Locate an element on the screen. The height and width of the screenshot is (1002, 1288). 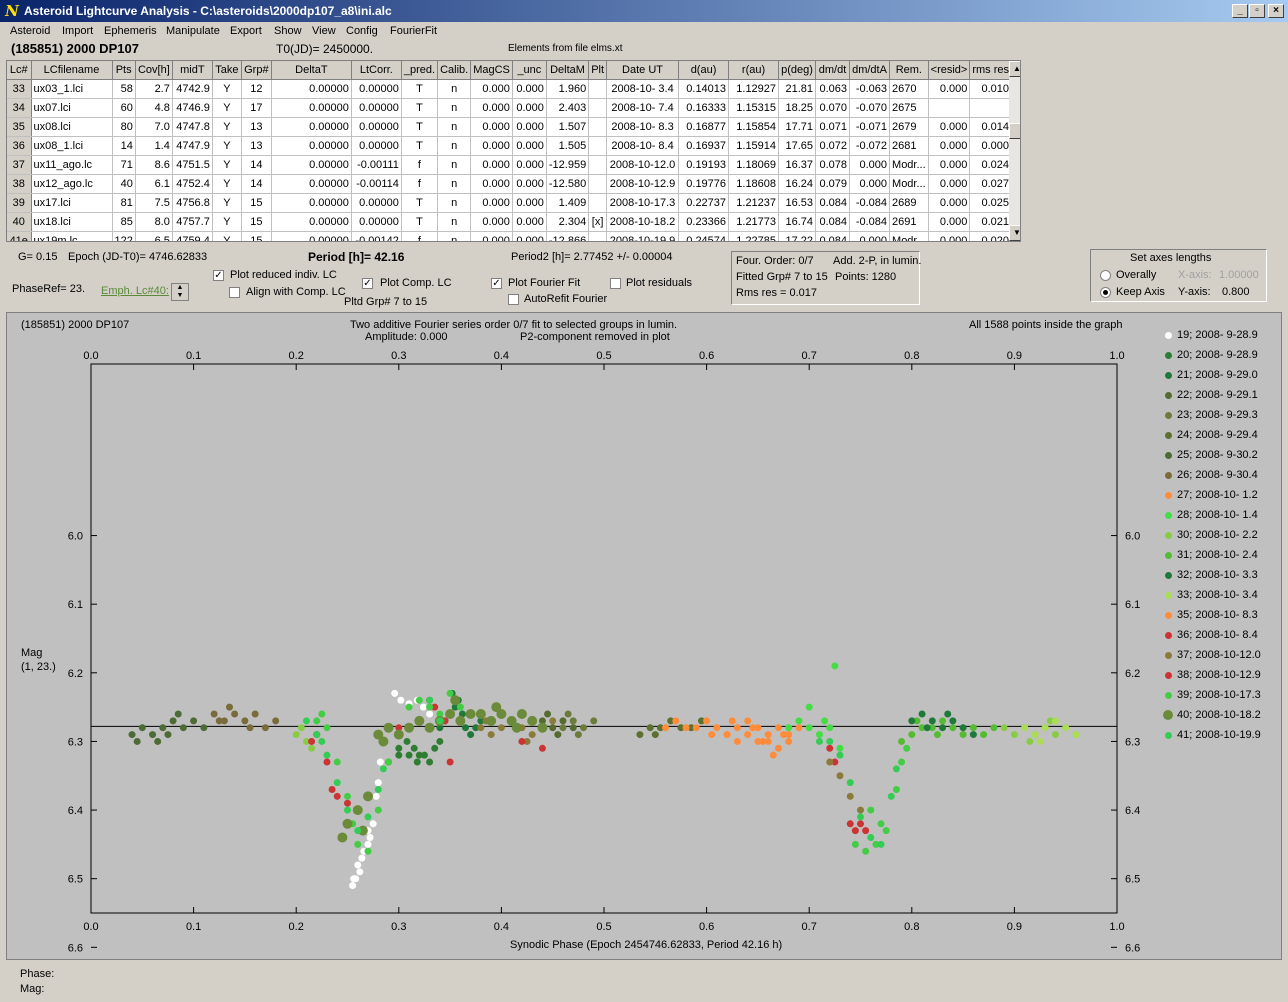
table-cell: ux18.lci is located at coordinates (72, 222).